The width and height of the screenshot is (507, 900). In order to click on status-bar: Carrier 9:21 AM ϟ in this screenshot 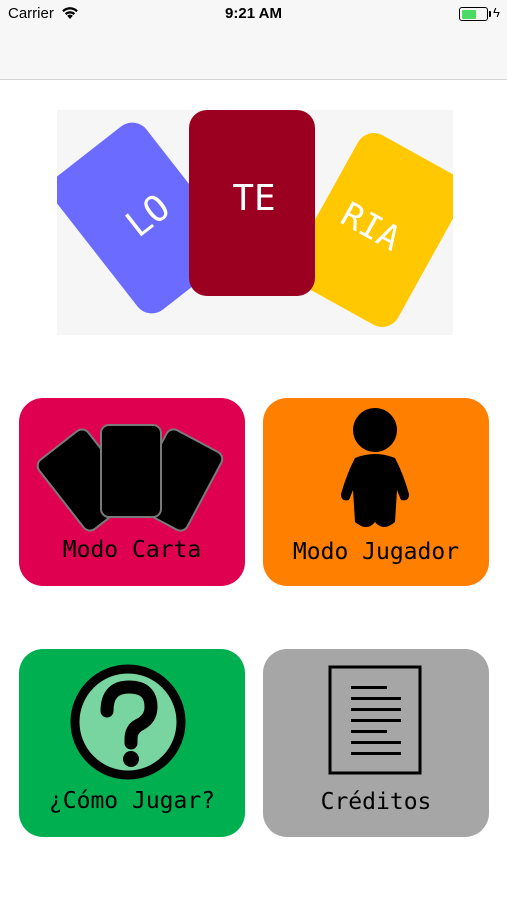, I will do `click(253, 14)`.